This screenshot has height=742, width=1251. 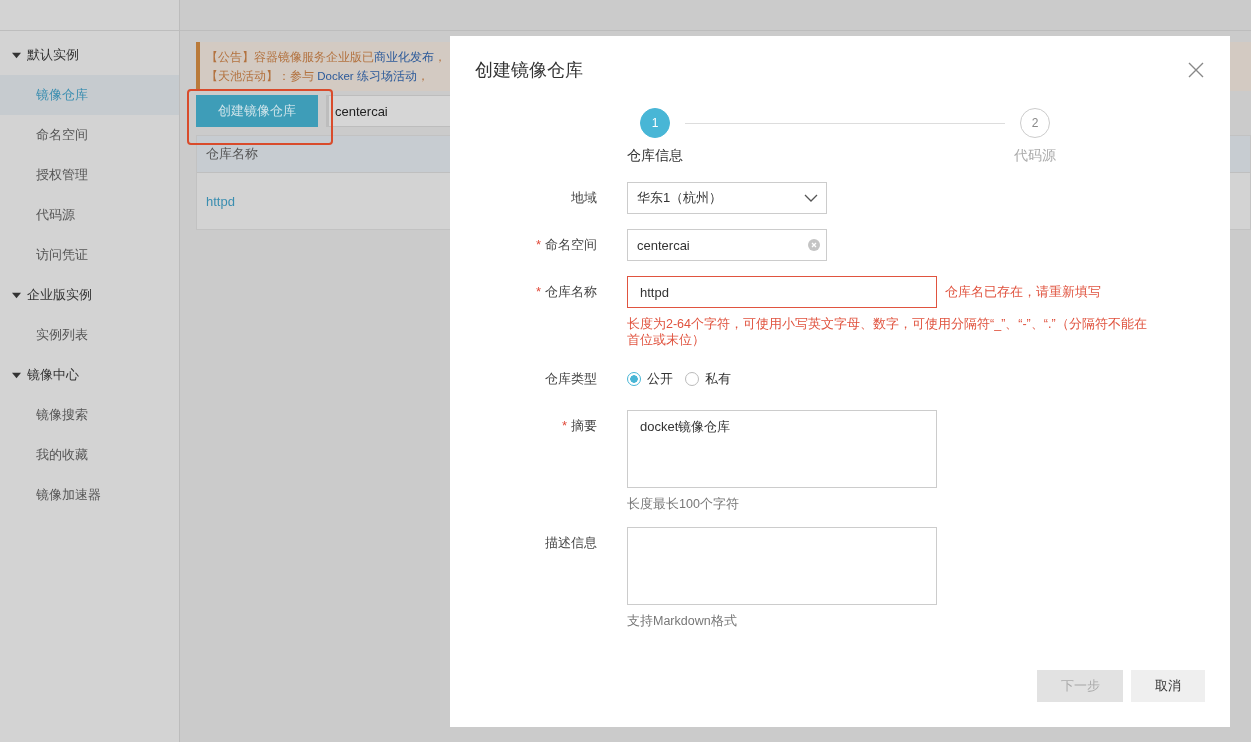 What do you see at coordinates (571, 543) in the screenshot?
I see `field-label: 描述信息` at bounding box center [571, 543].